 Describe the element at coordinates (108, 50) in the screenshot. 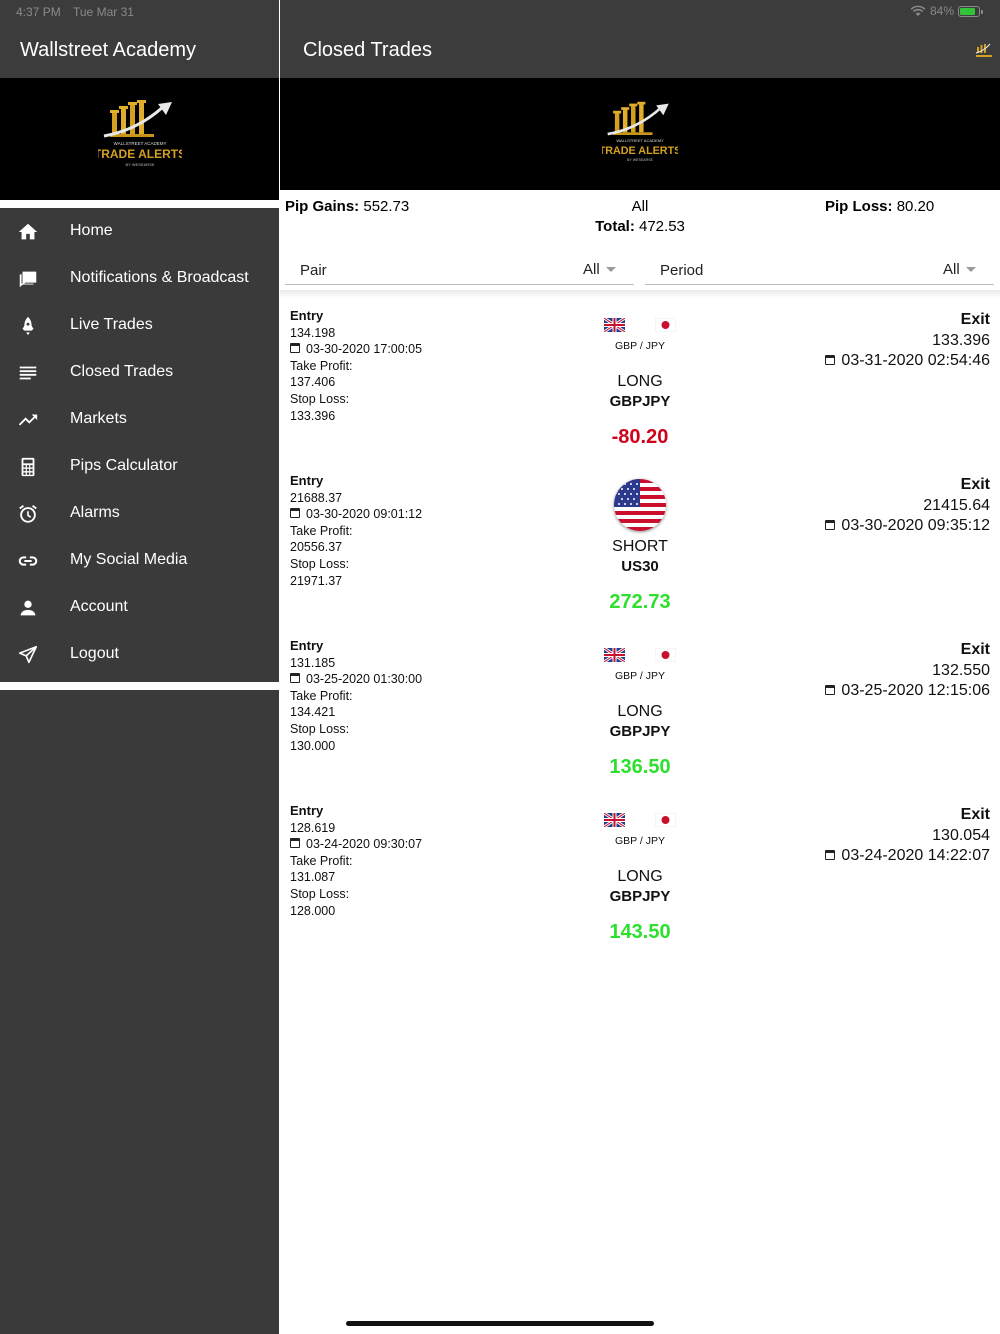

I see `sidebar-title: Wallstreet Academy` at that location.